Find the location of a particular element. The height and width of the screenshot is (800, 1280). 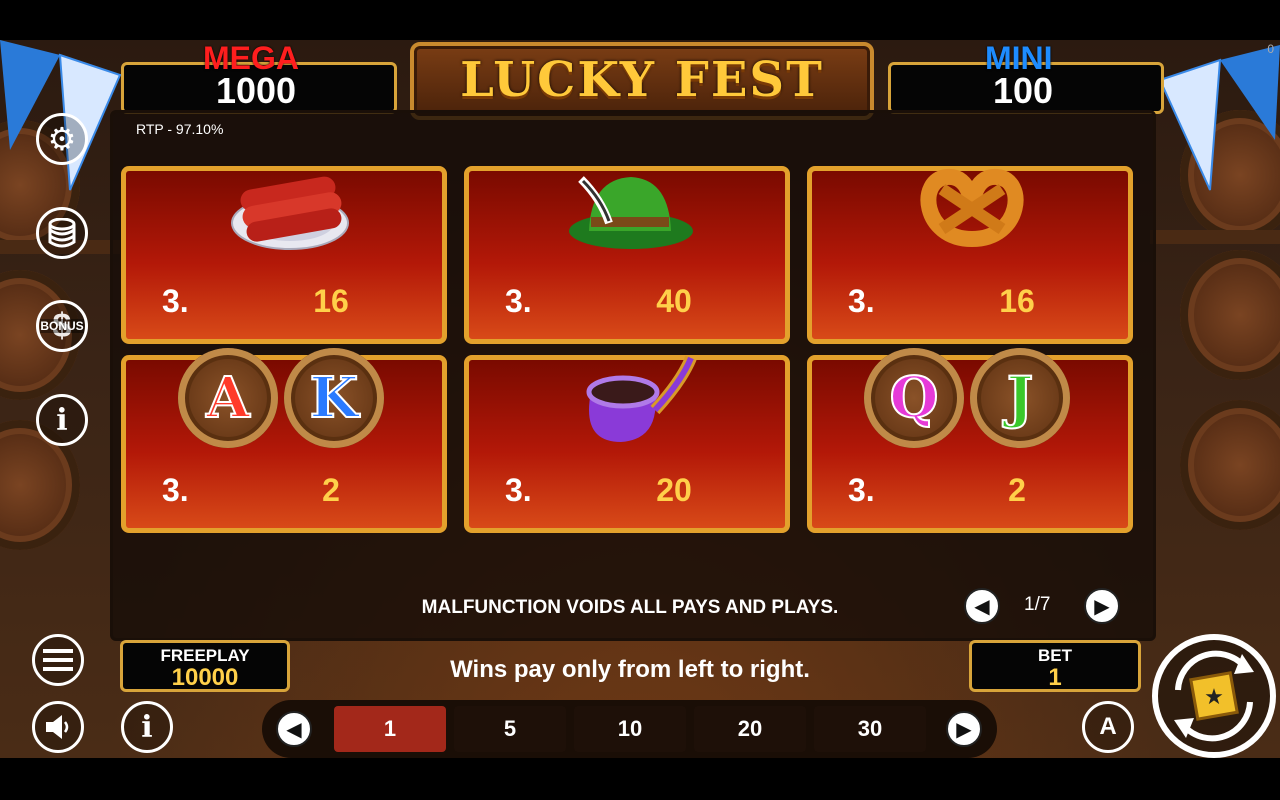

bonus-label: BONUS is located at coordinates (62, 326).